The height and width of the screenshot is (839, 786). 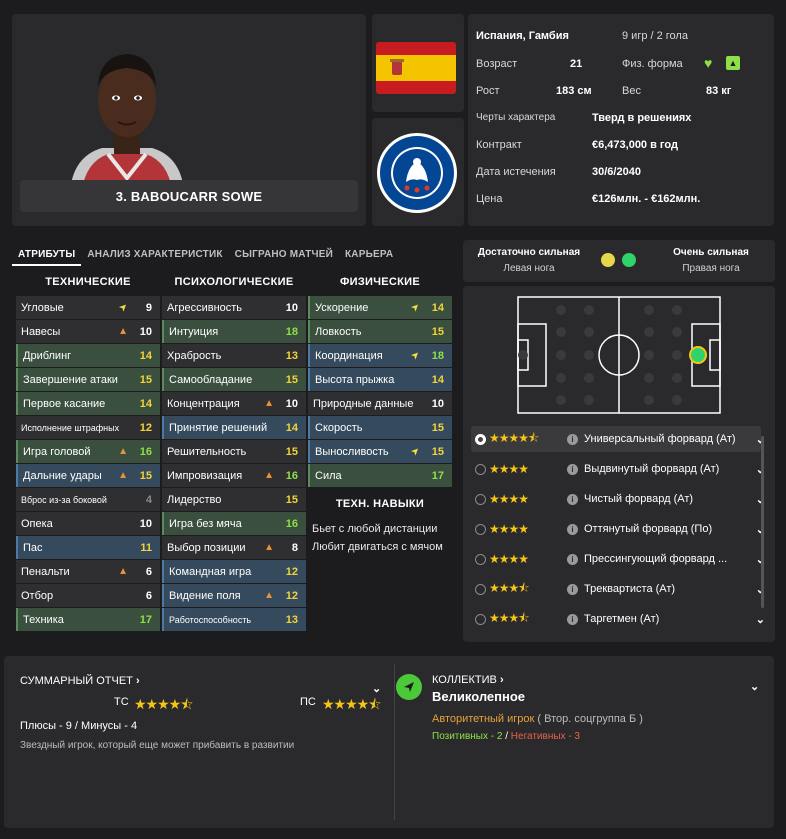 I want to click on attribute-name: Решительность, so click(x=207, y=451).